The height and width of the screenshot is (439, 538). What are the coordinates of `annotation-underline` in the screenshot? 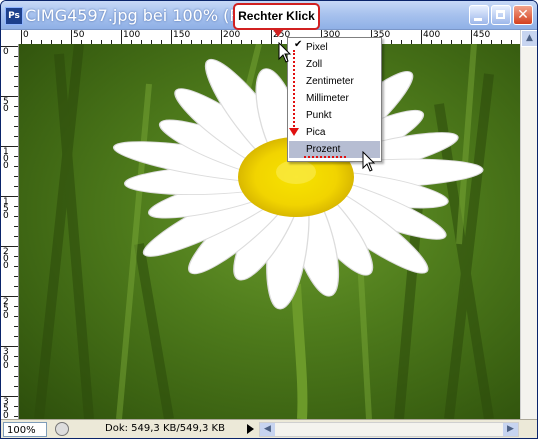 It's located at (325, 157).